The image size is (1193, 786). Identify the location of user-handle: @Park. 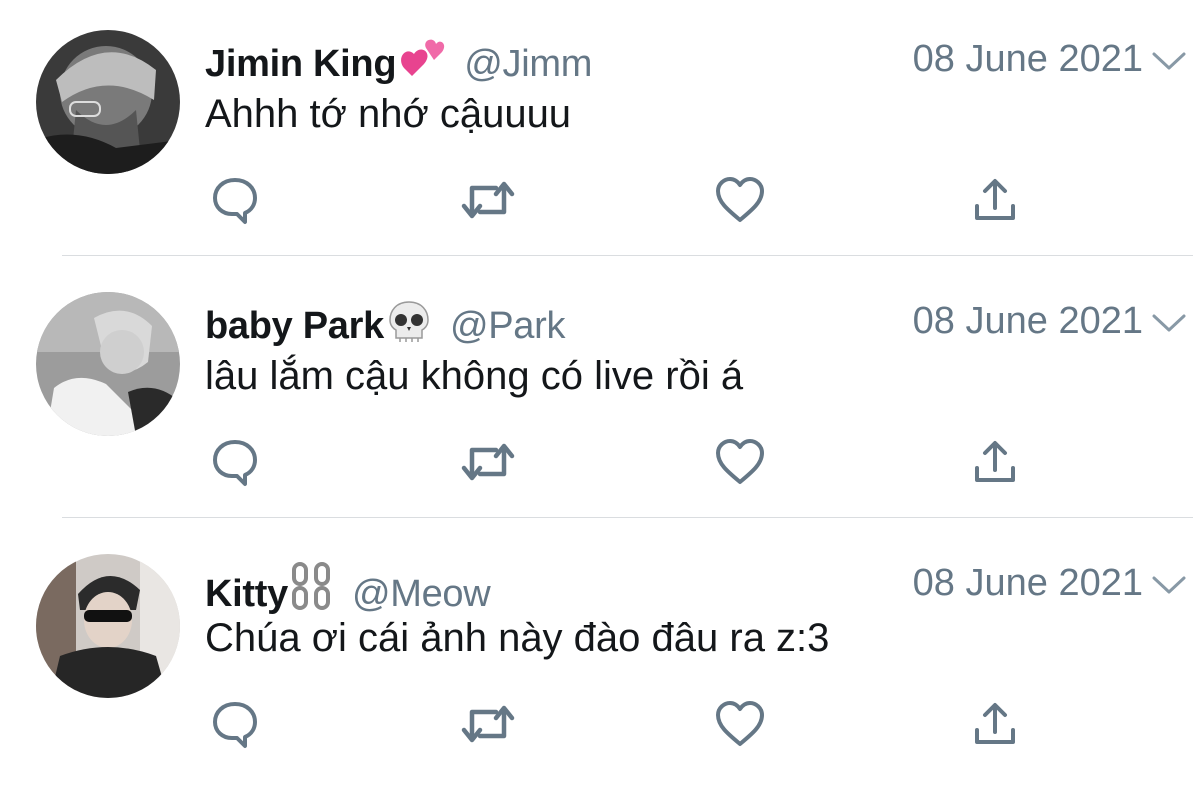
(508, 326).